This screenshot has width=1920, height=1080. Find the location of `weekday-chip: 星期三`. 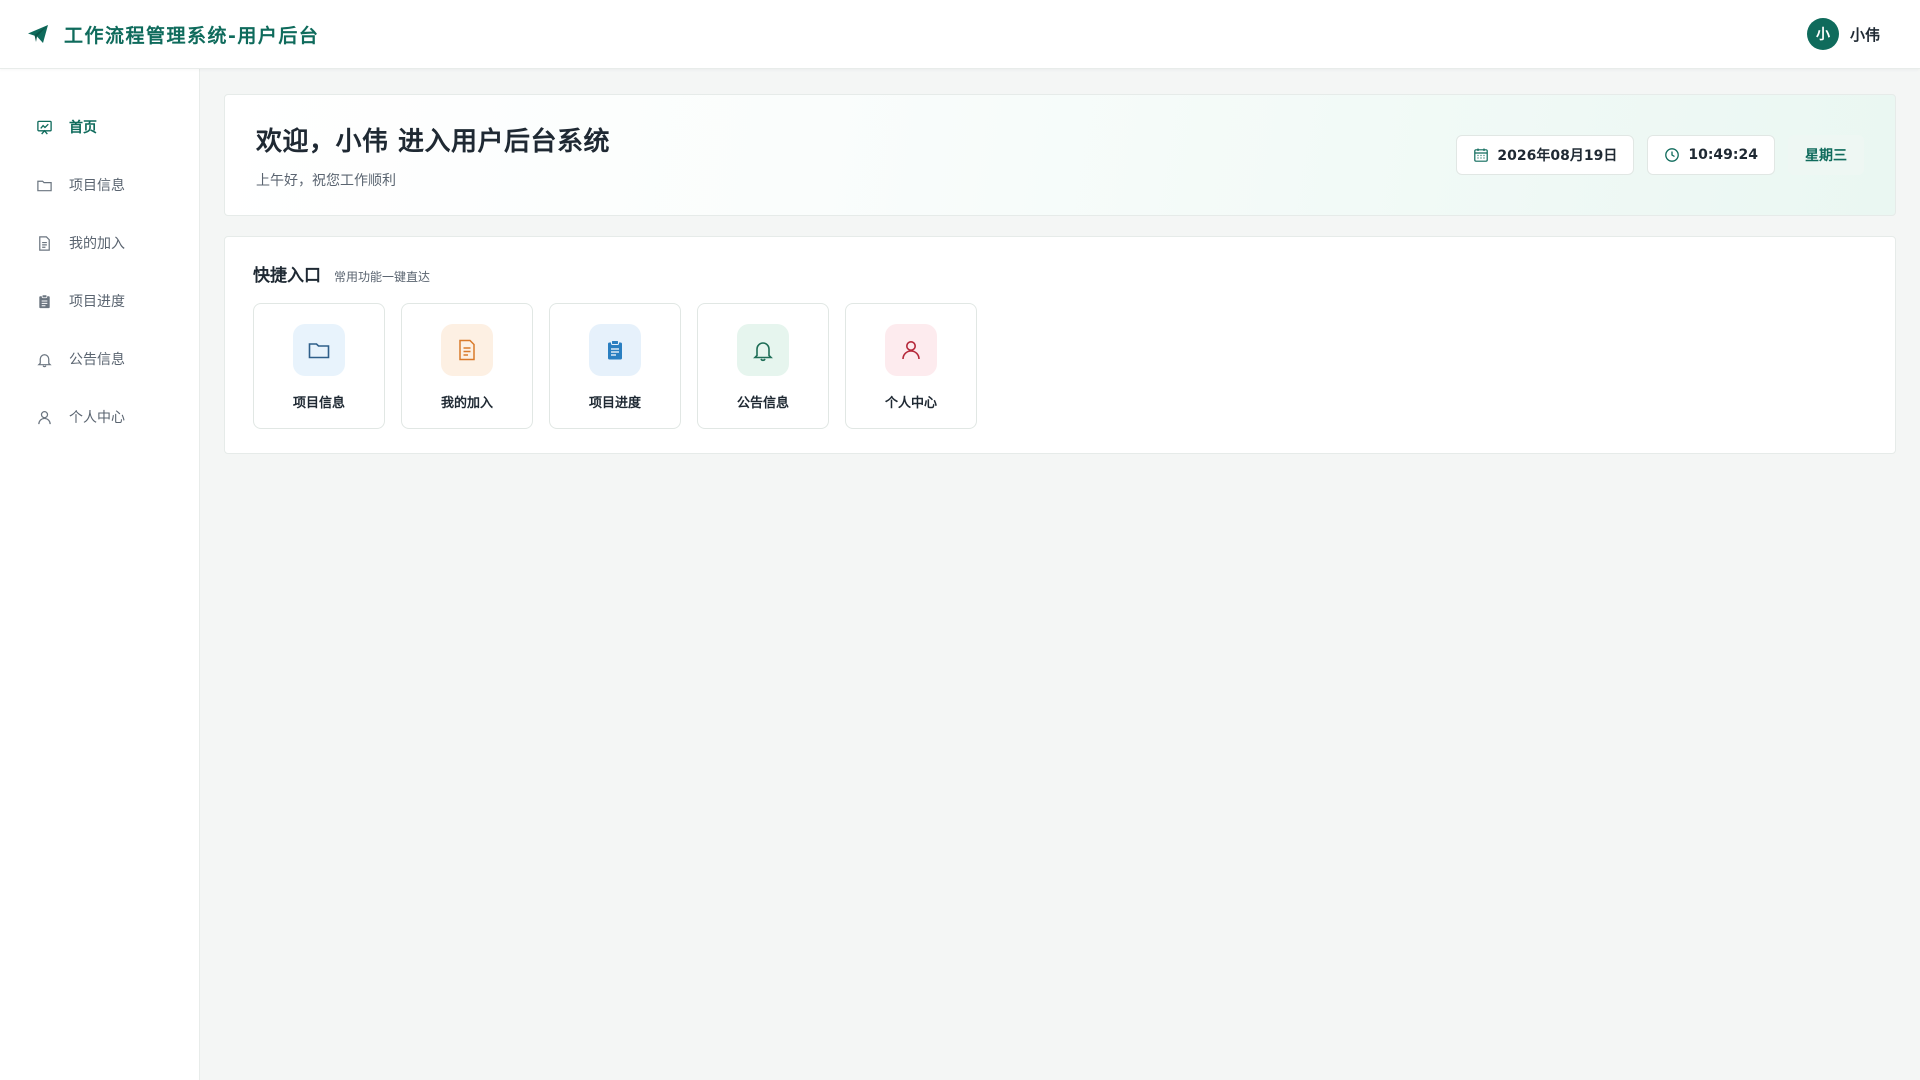

weekday-chip: 星期三 is located at coordinates (1826, 155).